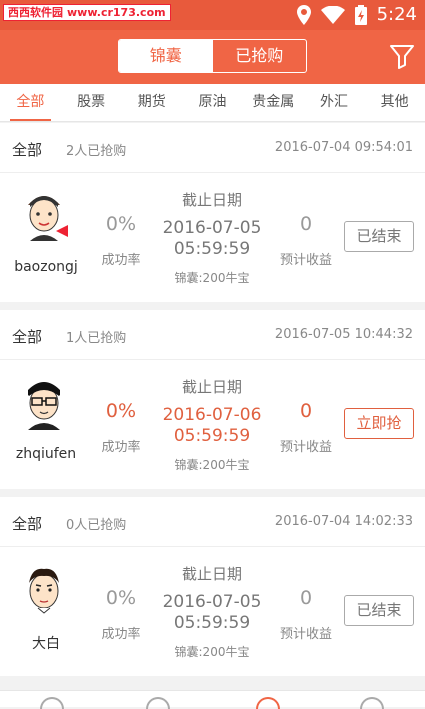  What do you see at coordinates (212, 522) in the screenshot?
I see `card-header: 全部 0人已抢购 2016-07-04 14:02:33` at bounding box center [212, 522].